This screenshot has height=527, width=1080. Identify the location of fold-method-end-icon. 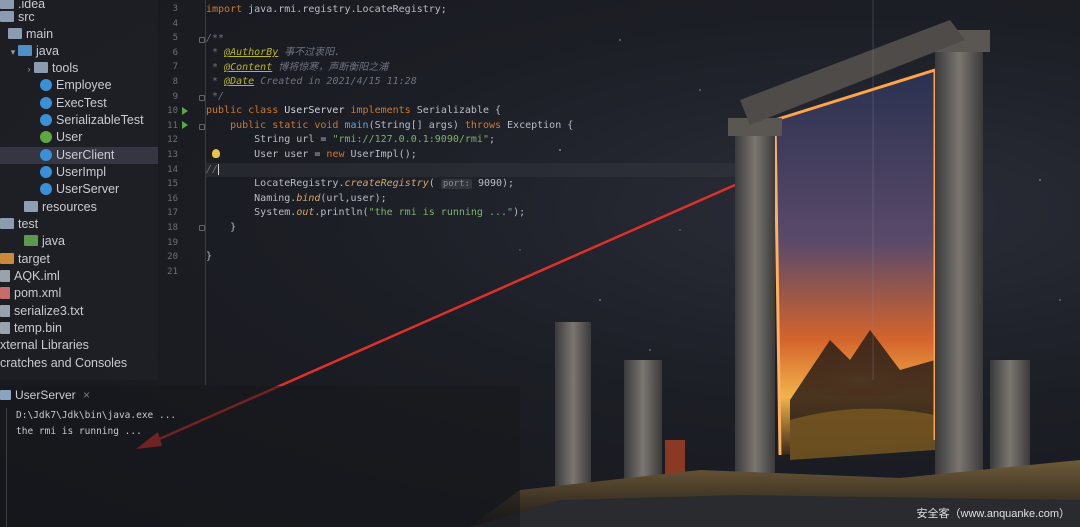
(202, 228).